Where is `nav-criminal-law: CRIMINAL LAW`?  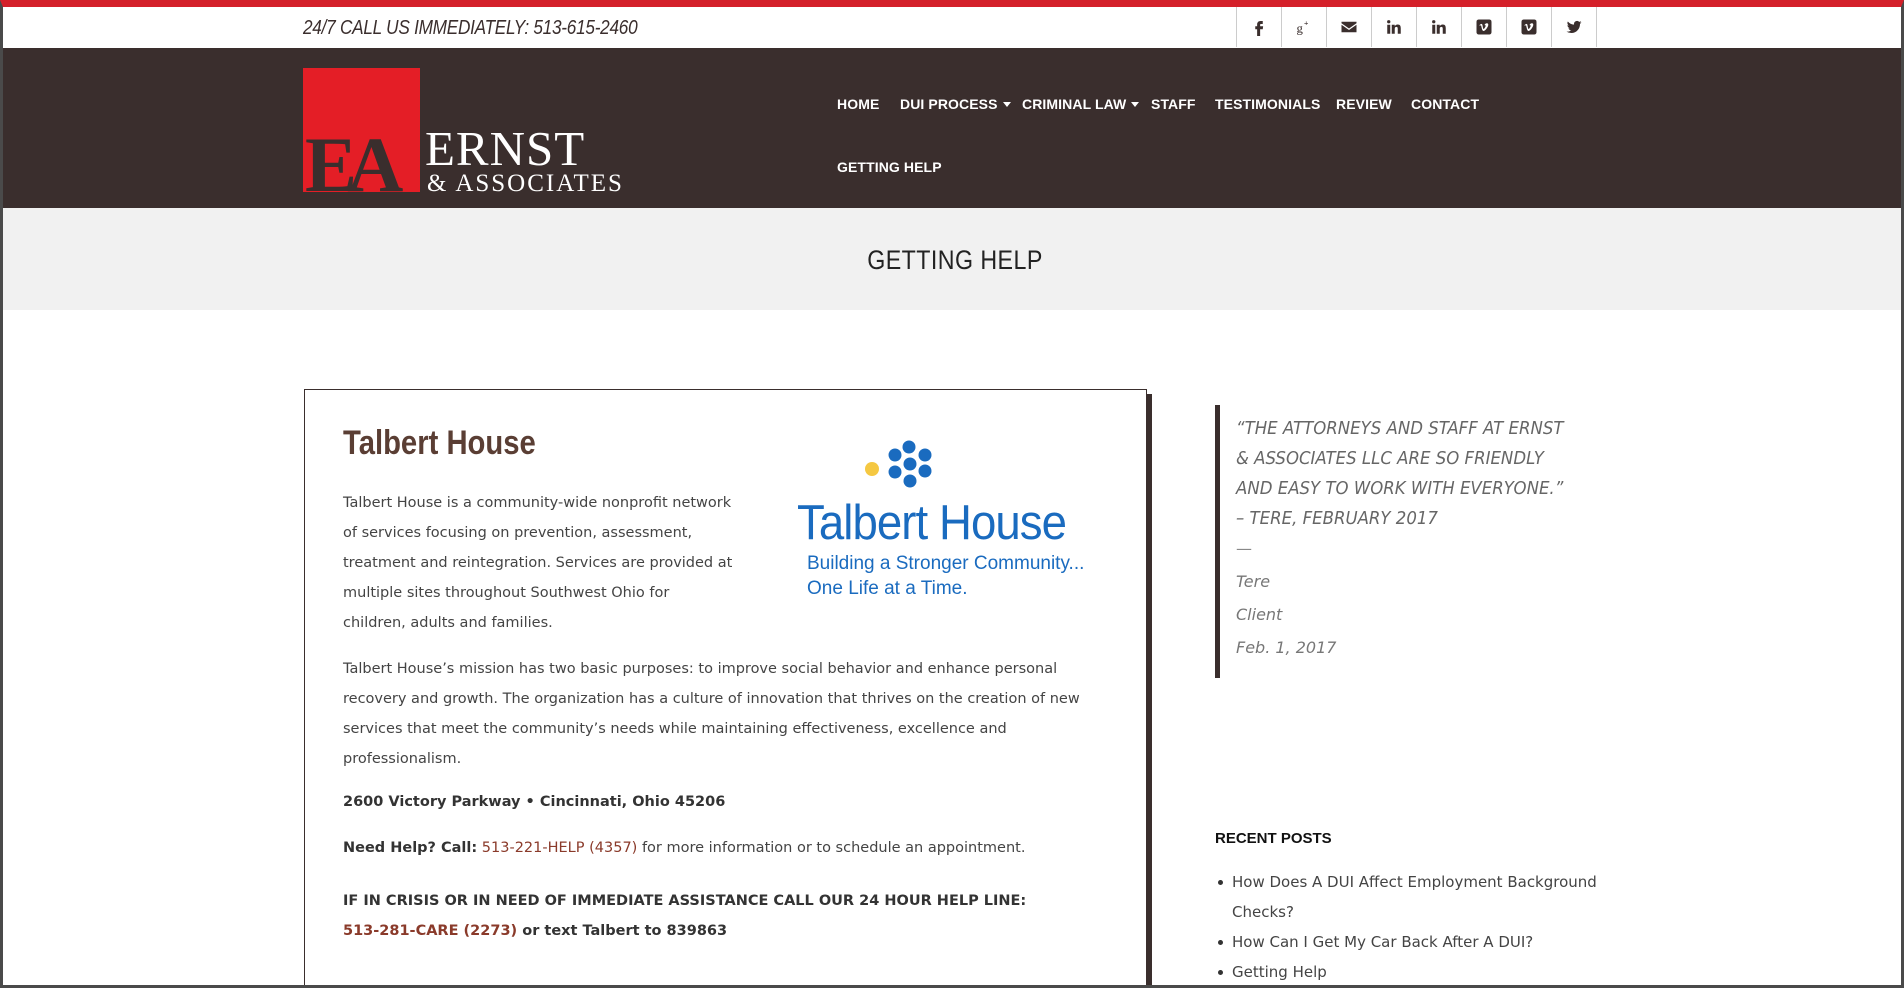
nav-criminal-law: CRIMINAL LAW is located at coordinates (1081, 104).